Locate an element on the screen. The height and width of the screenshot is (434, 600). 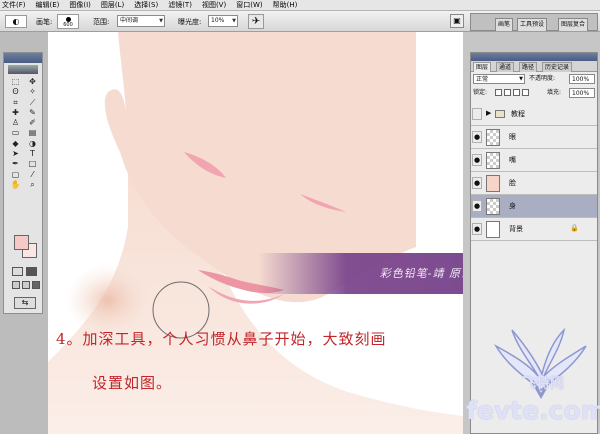
clone-stamp-icon: ♙ is located at coordinates (15, 123).